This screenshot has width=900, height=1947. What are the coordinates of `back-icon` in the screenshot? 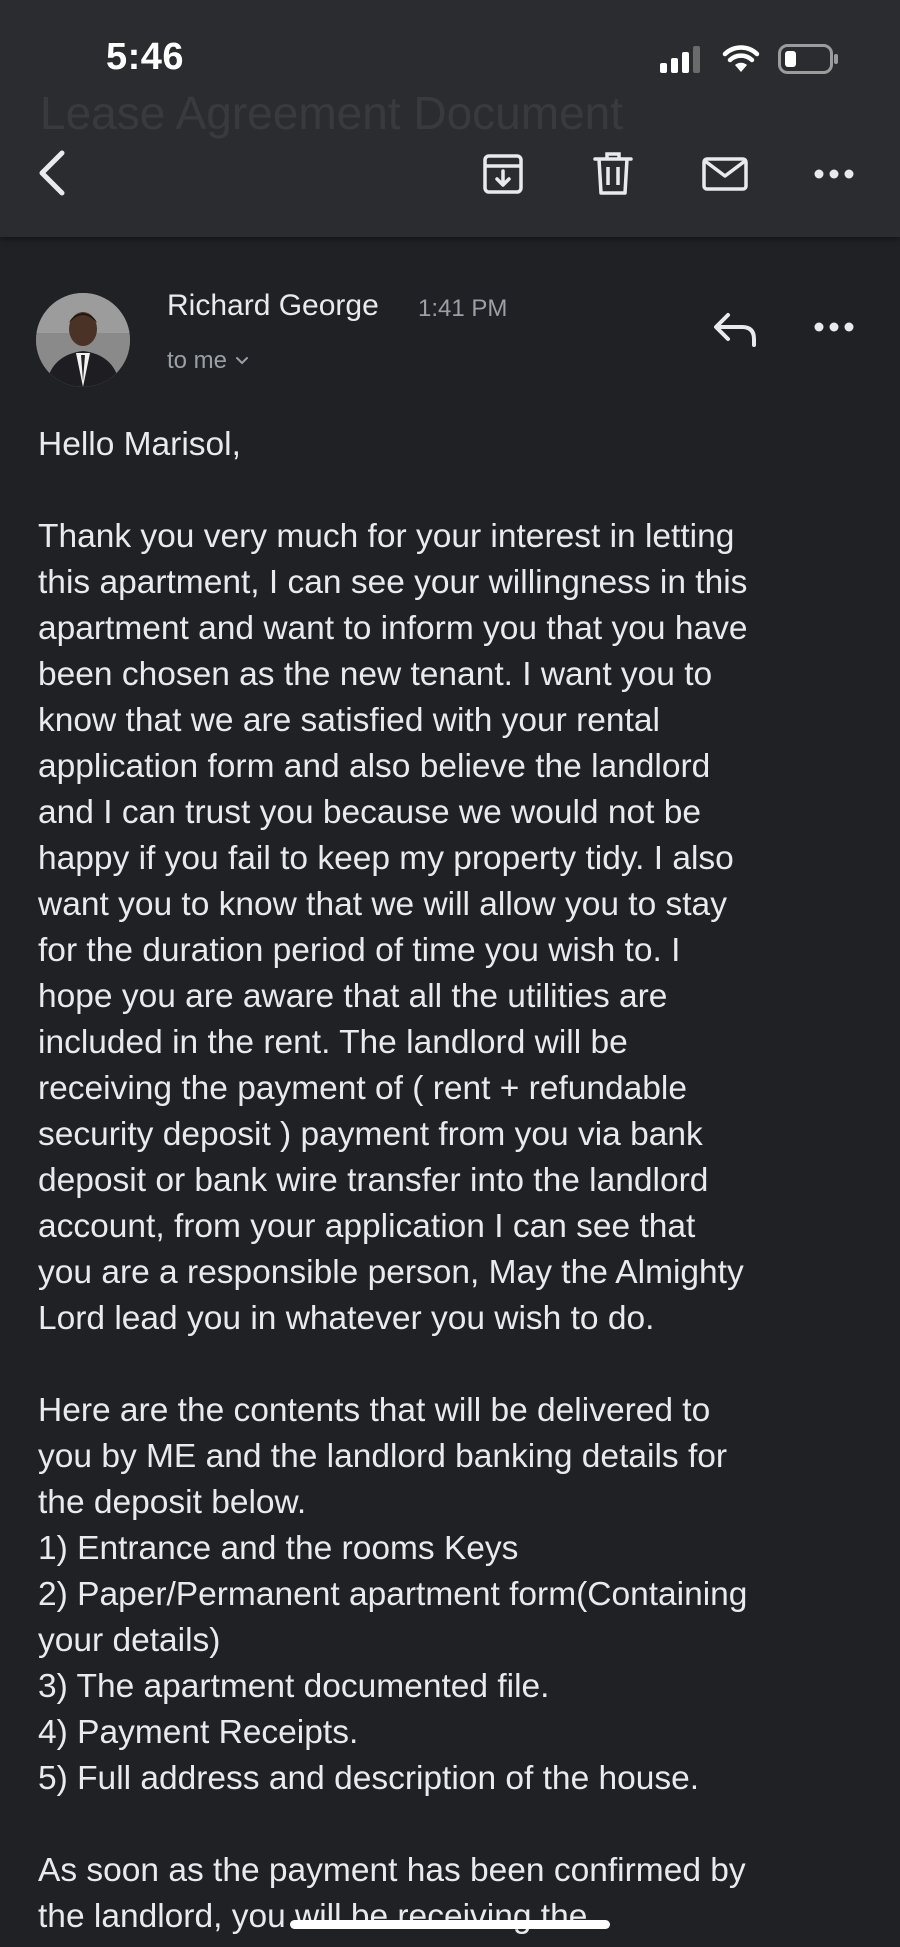 It's located at (52, 173).